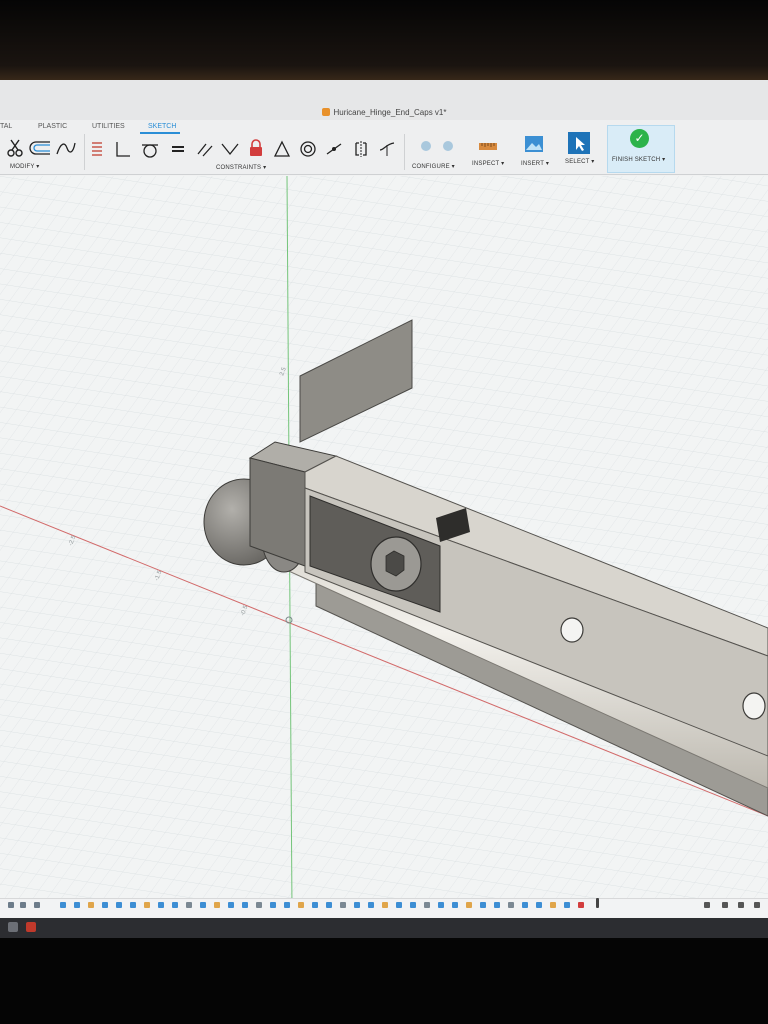  Describe the element at coordinates (40, 148) in the screenshot. I see `offset-icon` at that location.